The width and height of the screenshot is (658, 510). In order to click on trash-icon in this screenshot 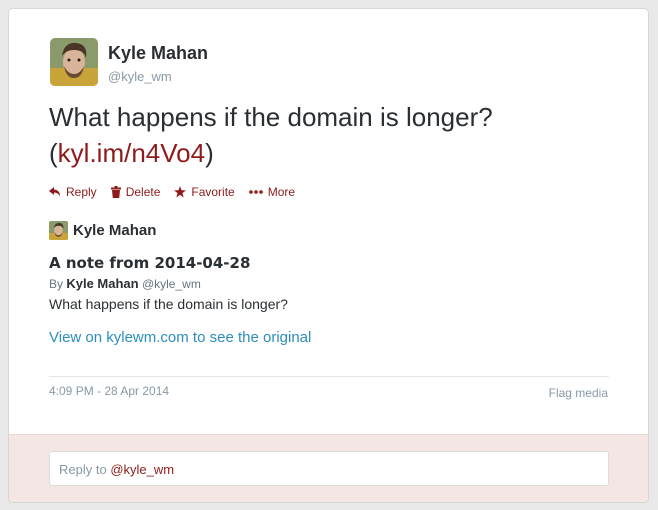, I will do `click(115, 192)`.